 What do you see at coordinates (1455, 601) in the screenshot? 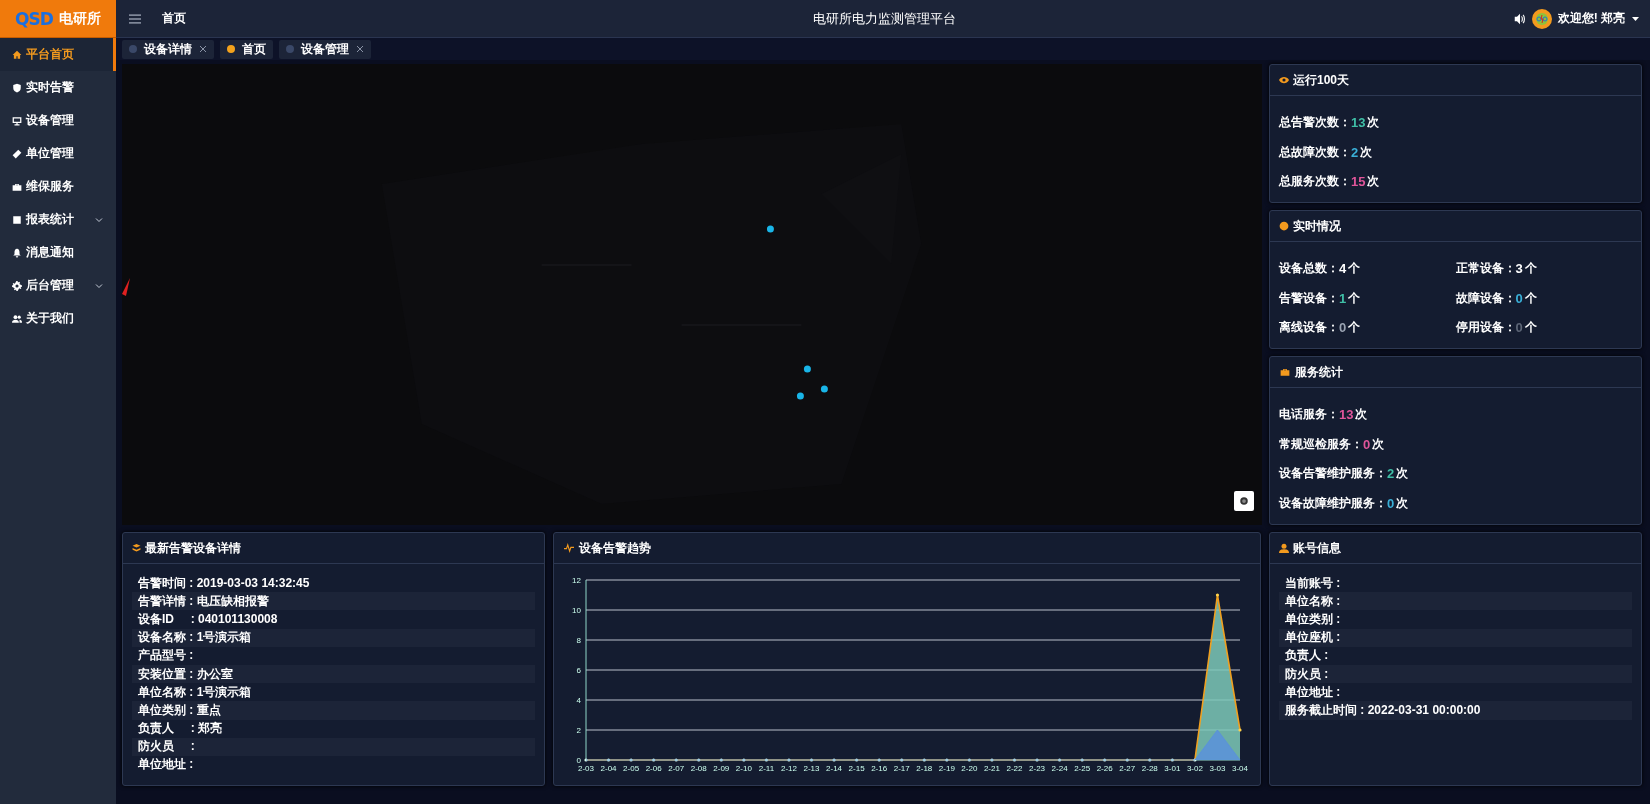
I see `info-row: 单位名称 :` at bounding box center [1455, 601].